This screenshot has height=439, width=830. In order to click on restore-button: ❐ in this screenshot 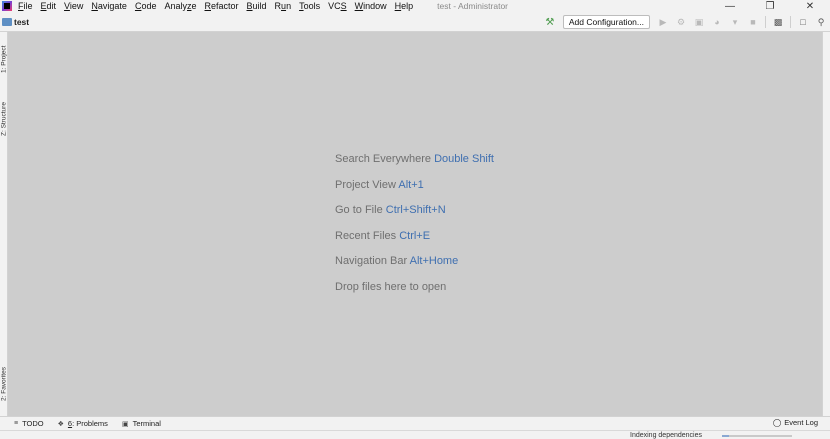, I will do `click(770, 6)`.